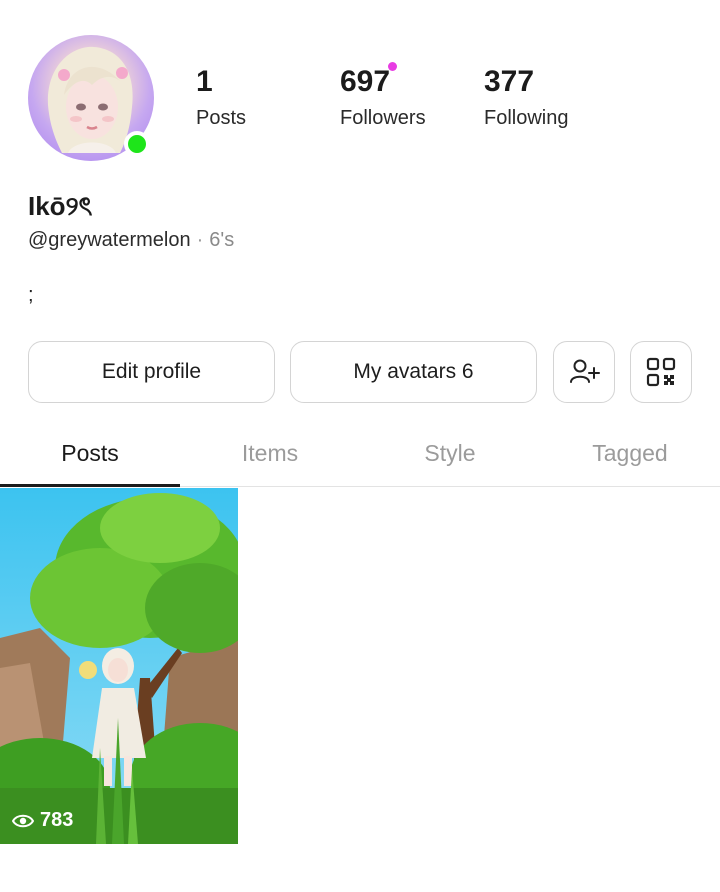 Image resolution: width=720 pixels, height=892 pixels. I want to click on post-view-count: 783, so click(42, 820).